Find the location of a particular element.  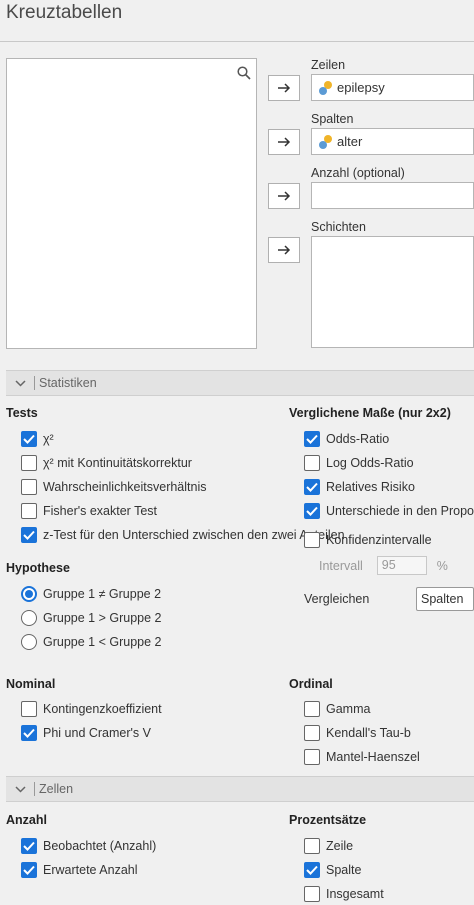

mantel-haenszel: Mantel-Haenszel is located at coordinates (362, 757).